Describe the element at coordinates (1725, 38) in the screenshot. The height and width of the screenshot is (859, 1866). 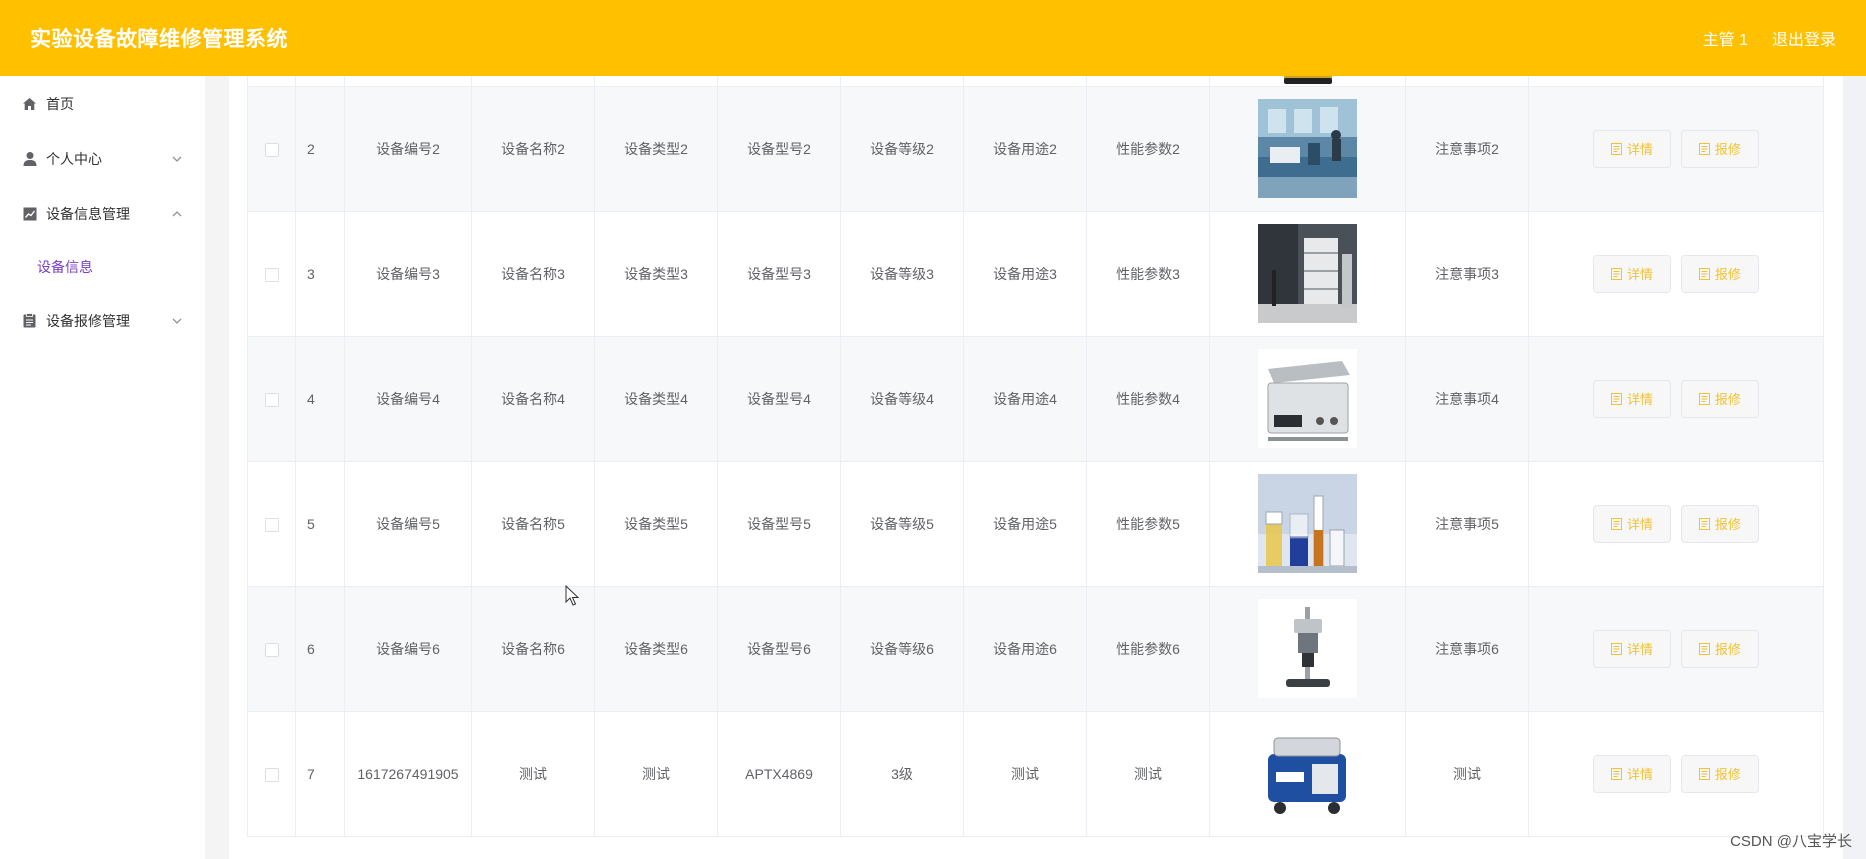
I see `user-name: 主管 1` at that location.